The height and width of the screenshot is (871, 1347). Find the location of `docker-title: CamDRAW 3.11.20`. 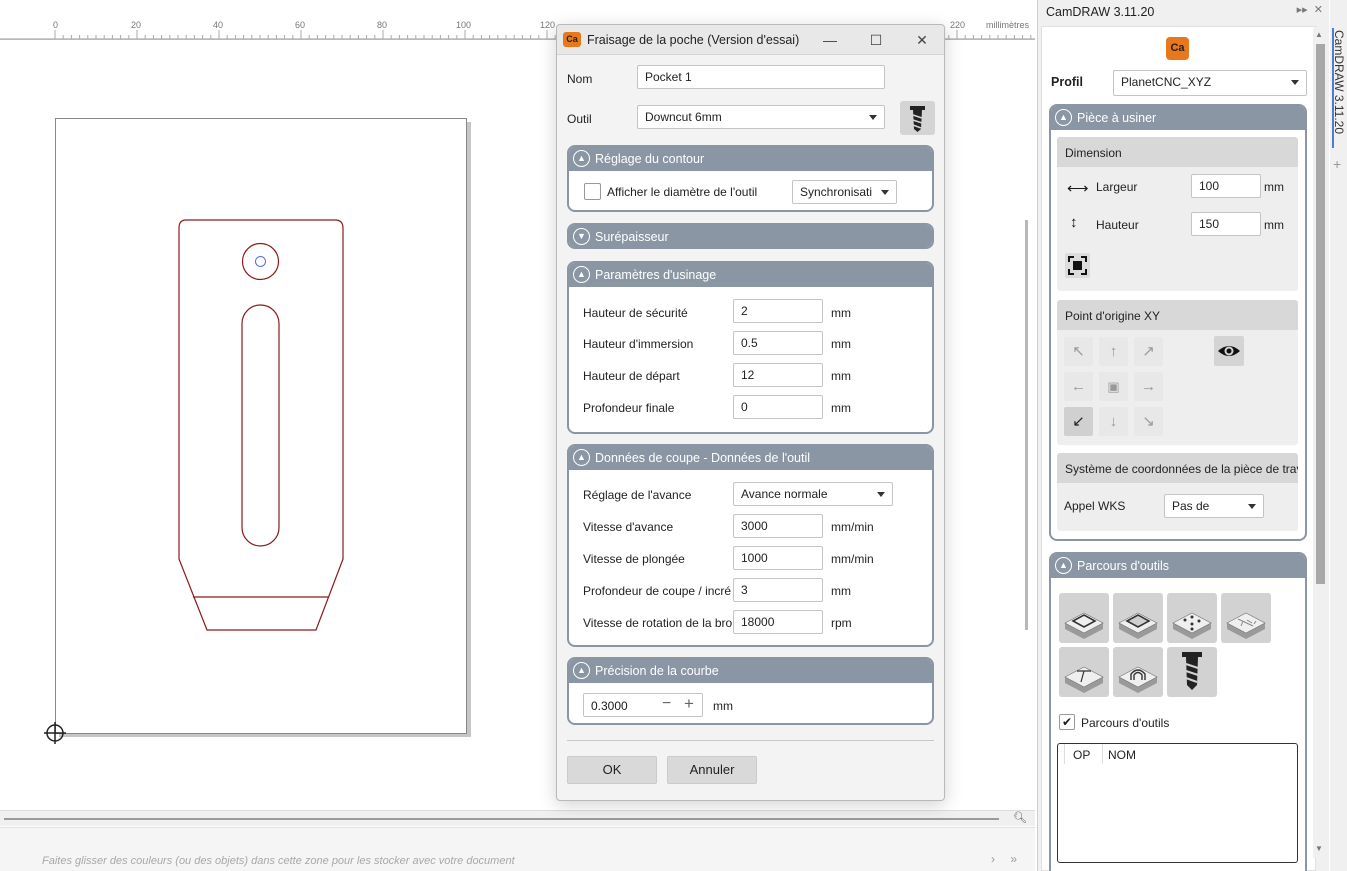

docker-title: CamDRAW 3.11.20 is located at coordinates (1100, 12).